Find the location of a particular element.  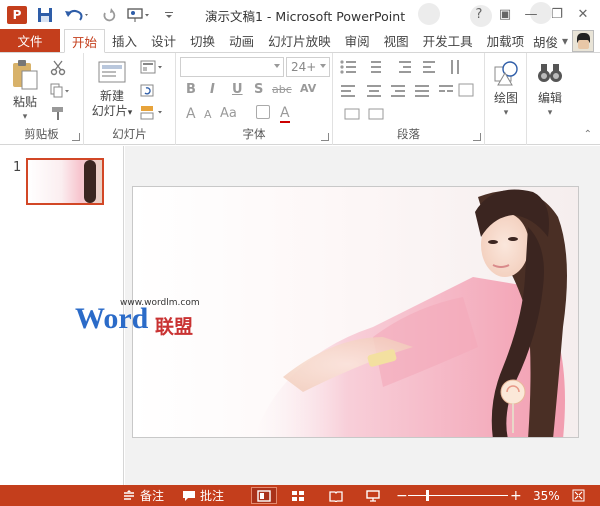

editing-group: 编辑 ▾ is located at coordinates (549, 99).